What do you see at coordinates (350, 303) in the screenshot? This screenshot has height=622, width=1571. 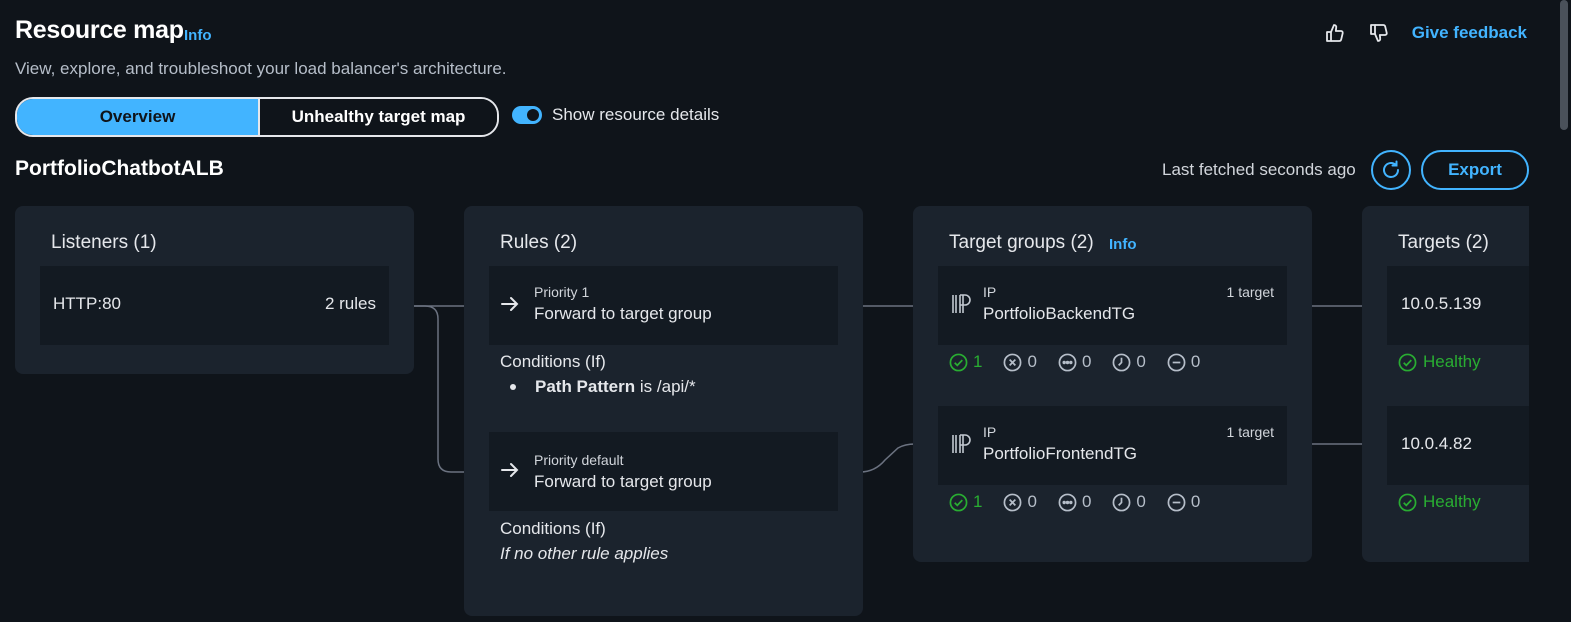 I see `listener-rule-count: 2 rules` at bounding box center [350, 303].